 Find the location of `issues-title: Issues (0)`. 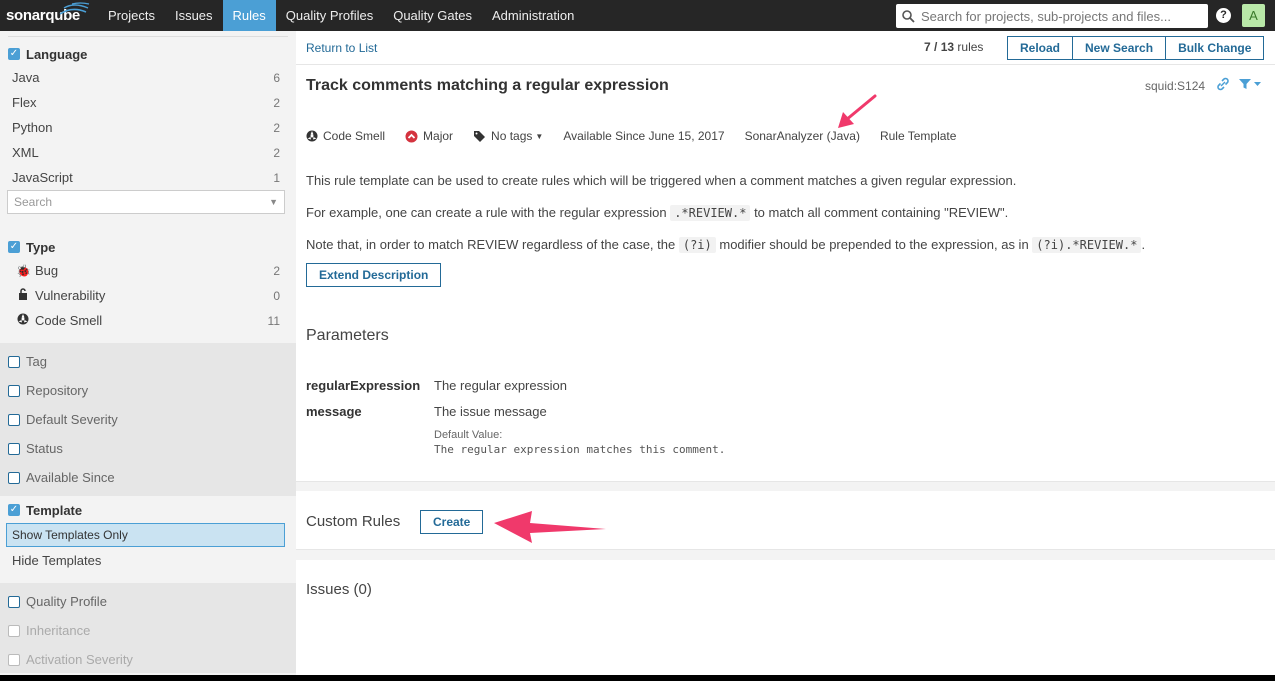

issues-title: Issues (0) is located at coordinates (339, 589).